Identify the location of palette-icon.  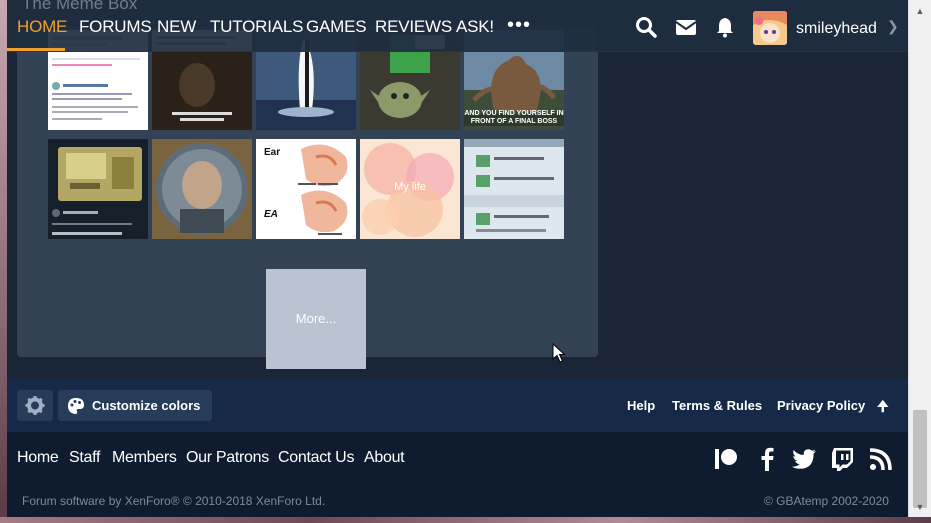
(76, 406).